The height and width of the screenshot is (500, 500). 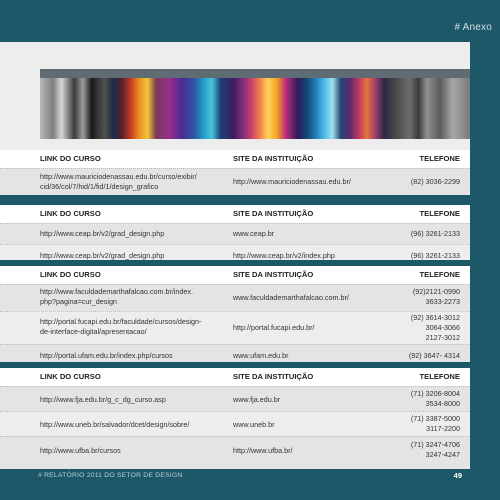 I want to click on institution-link: www.fja.edu.br, so click(x=303, y=400).